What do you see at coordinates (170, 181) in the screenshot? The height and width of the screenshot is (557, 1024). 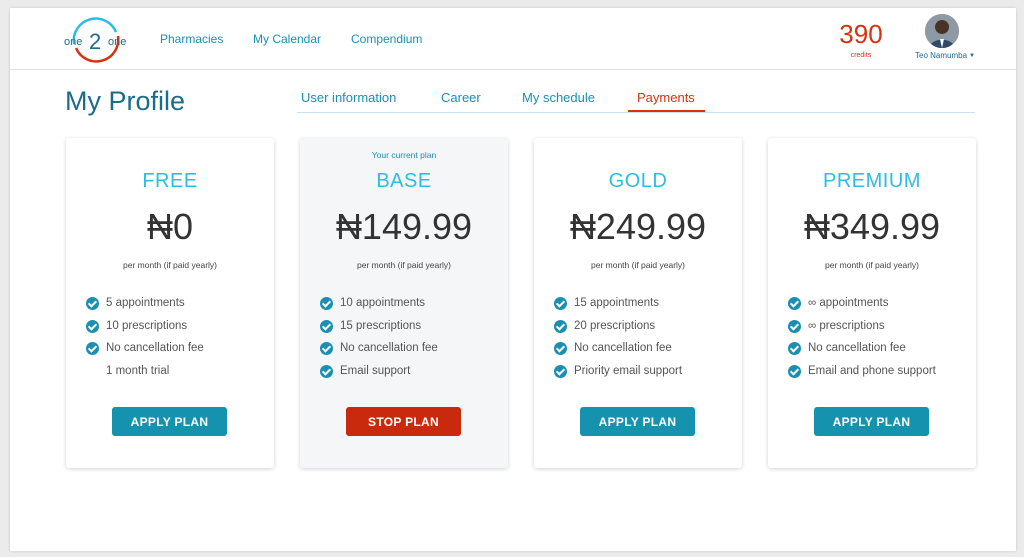 I see `plan-name: FREE` at bounding box center [170, 181].